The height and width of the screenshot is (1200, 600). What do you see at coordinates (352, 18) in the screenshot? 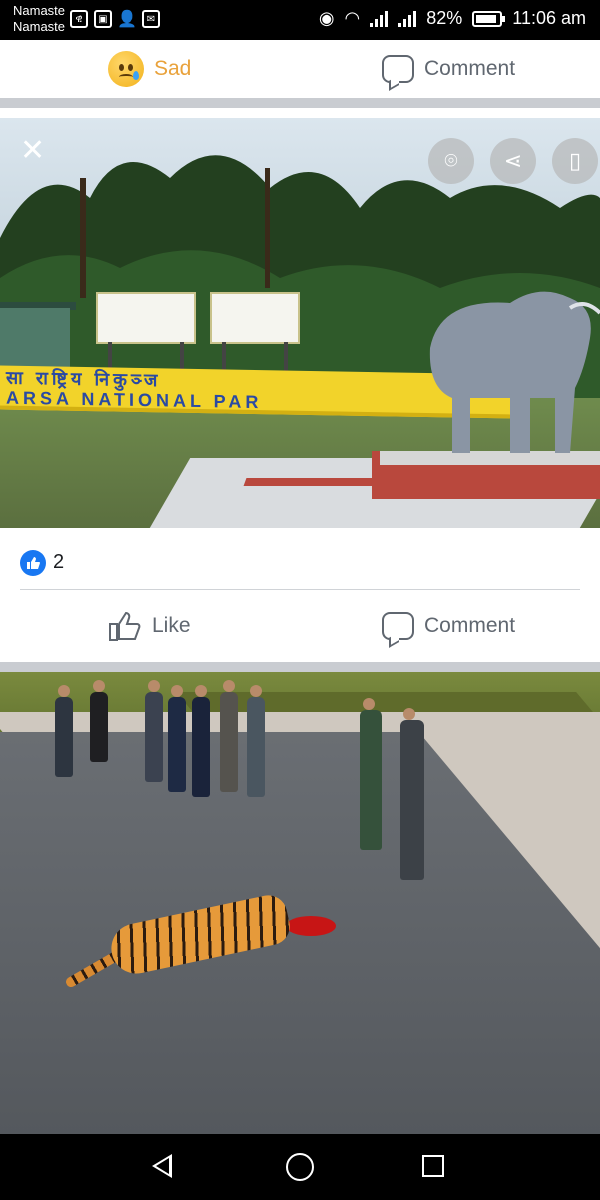
I see `wifi-icon: ◠` at bounding box center [352, 18].